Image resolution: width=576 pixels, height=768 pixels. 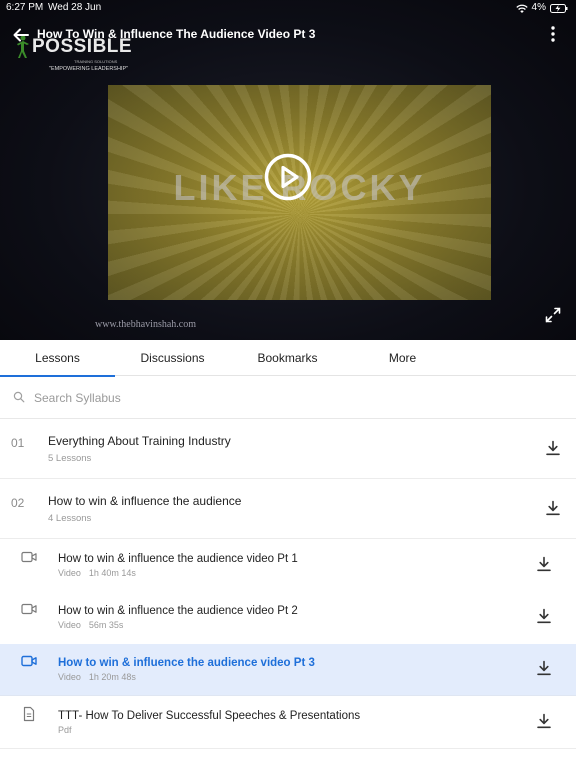 What do you see at coordinates (172, 358) in the screenshot?
I see `tab-discussions: Discussions` at bounding box center [172, 358].